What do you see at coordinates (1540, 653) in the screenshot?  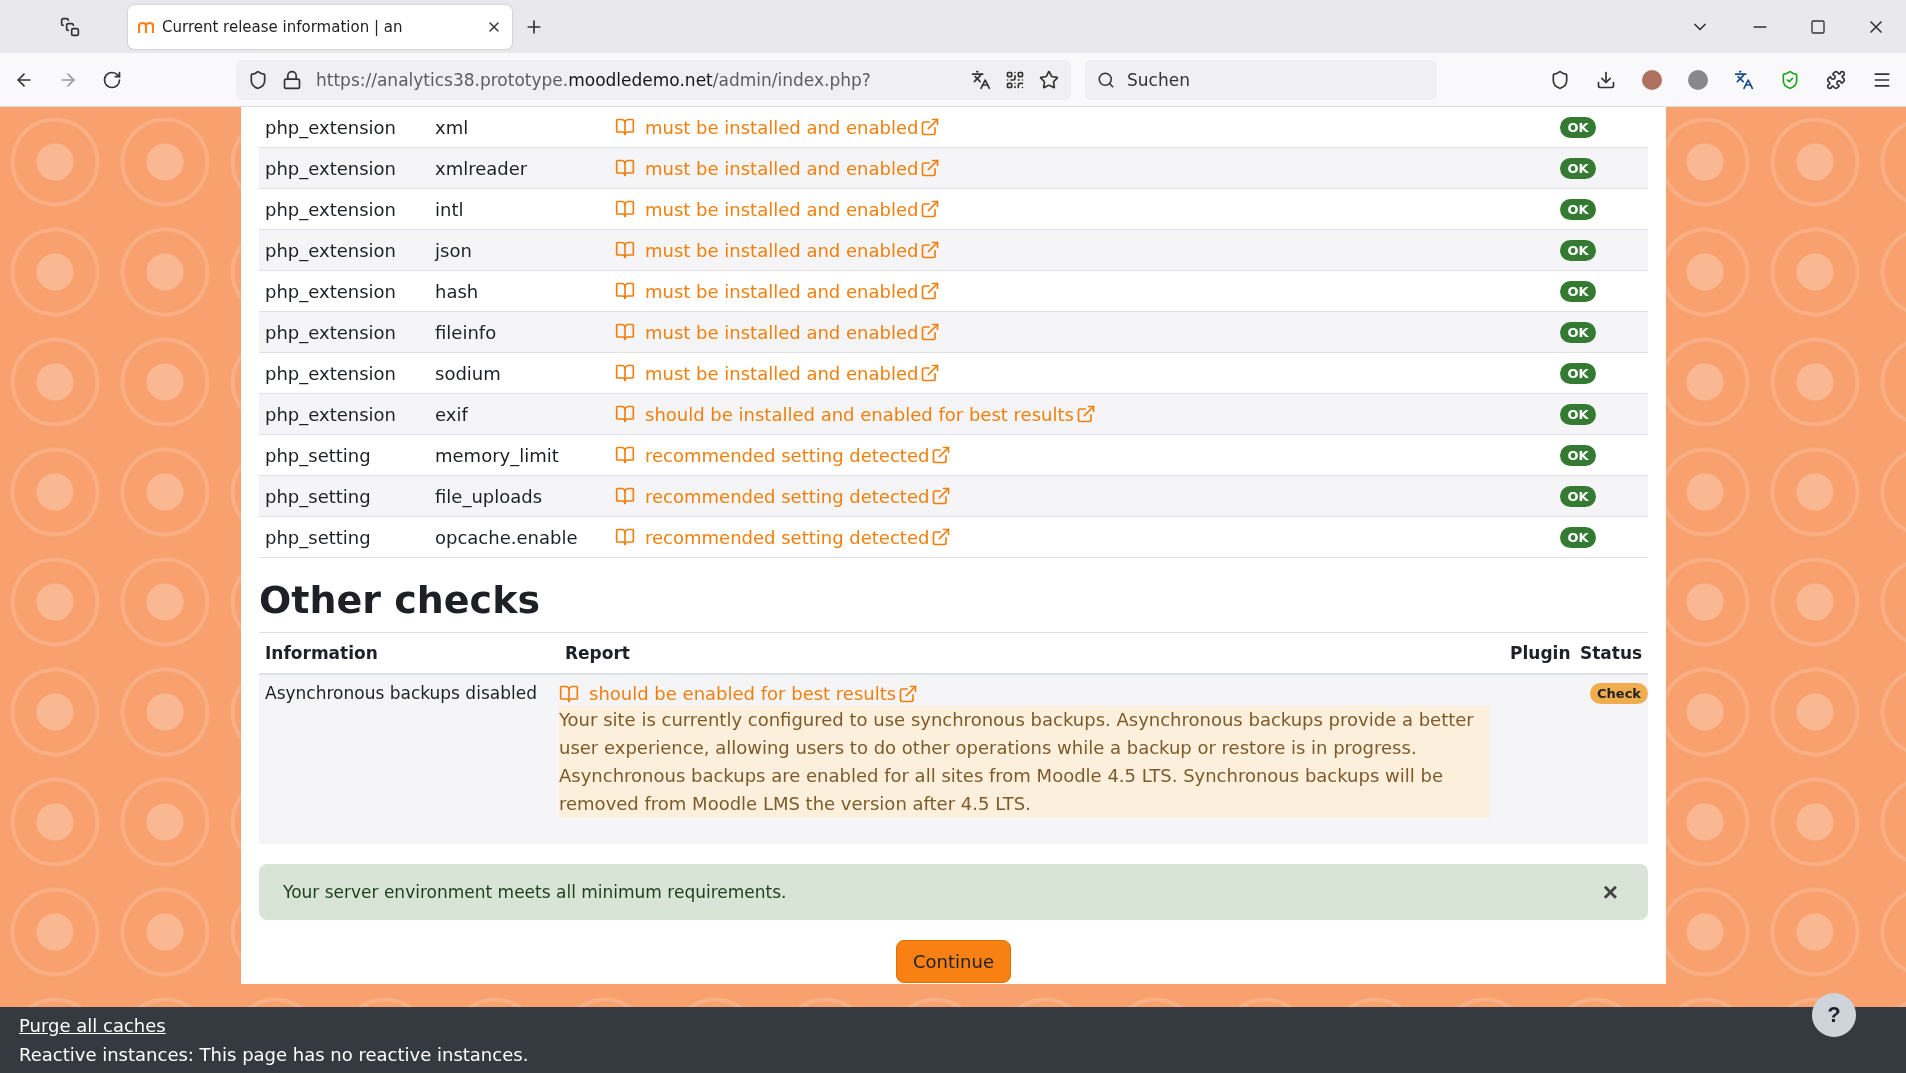 I see `column-header: Plugin` at bounding box center [1540, 653].